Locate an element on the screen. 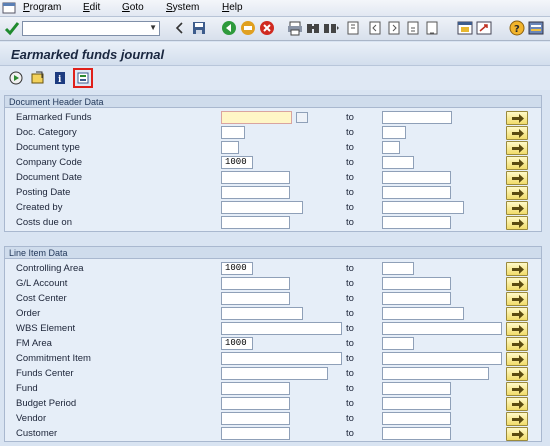 The width and height of the screenshot is (550, 446). print-icon is located at coordinates (295, 28).